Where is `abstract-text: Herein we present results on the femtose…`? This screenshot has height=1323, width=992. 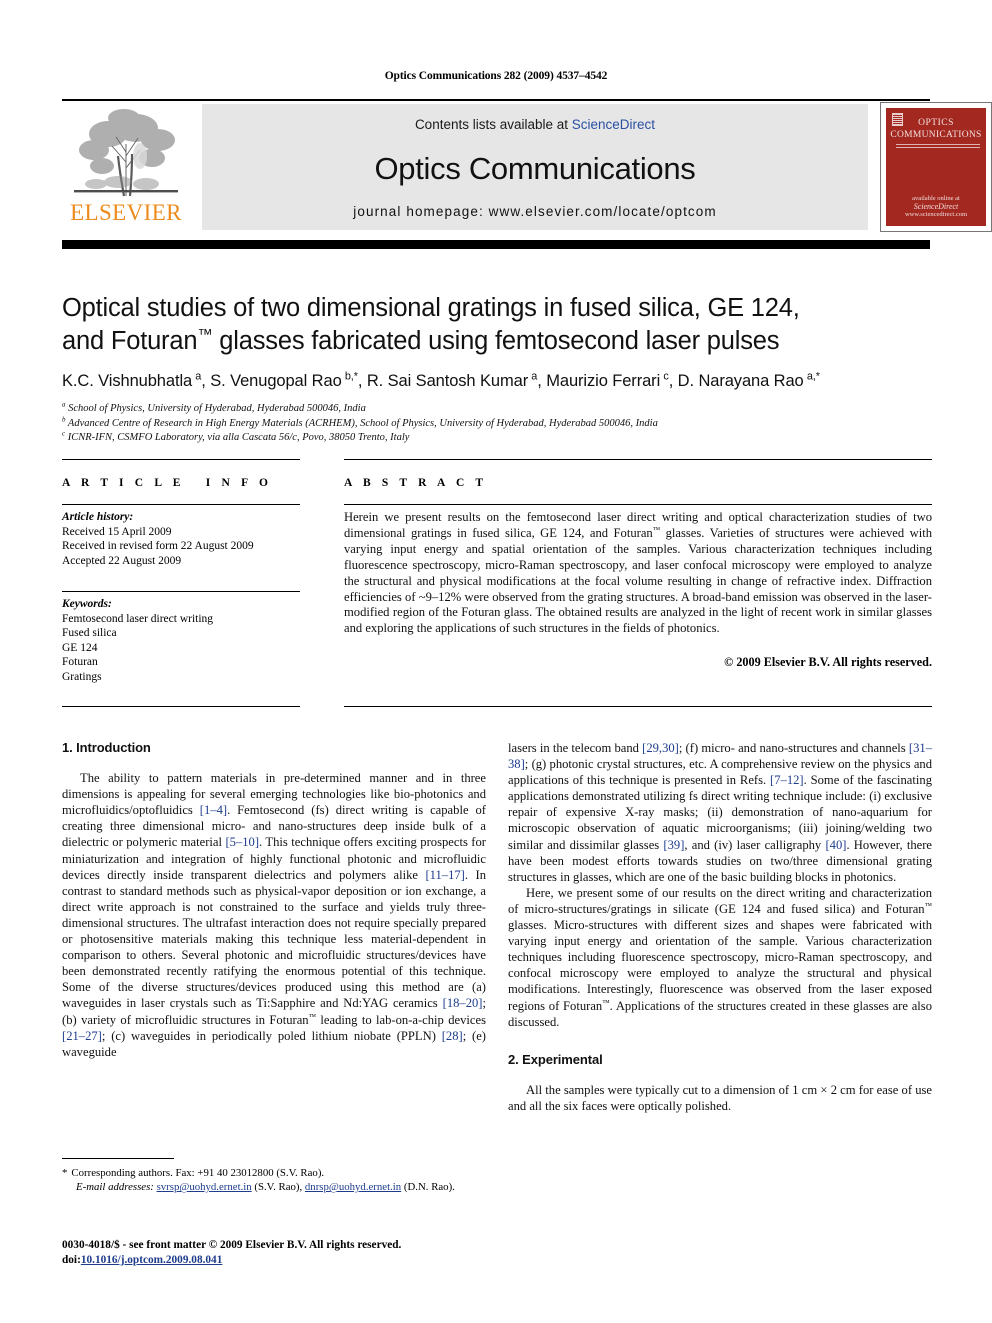
abstract-text: Herein we present results on the femtose… is located at coordinates (638, 573).